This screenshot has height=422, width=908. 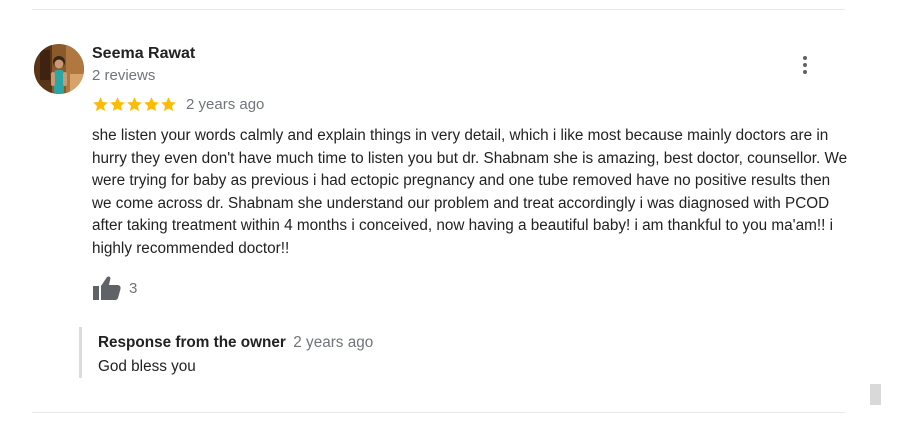 I want to click on more-vert-icon, so click(x=805, y=58).